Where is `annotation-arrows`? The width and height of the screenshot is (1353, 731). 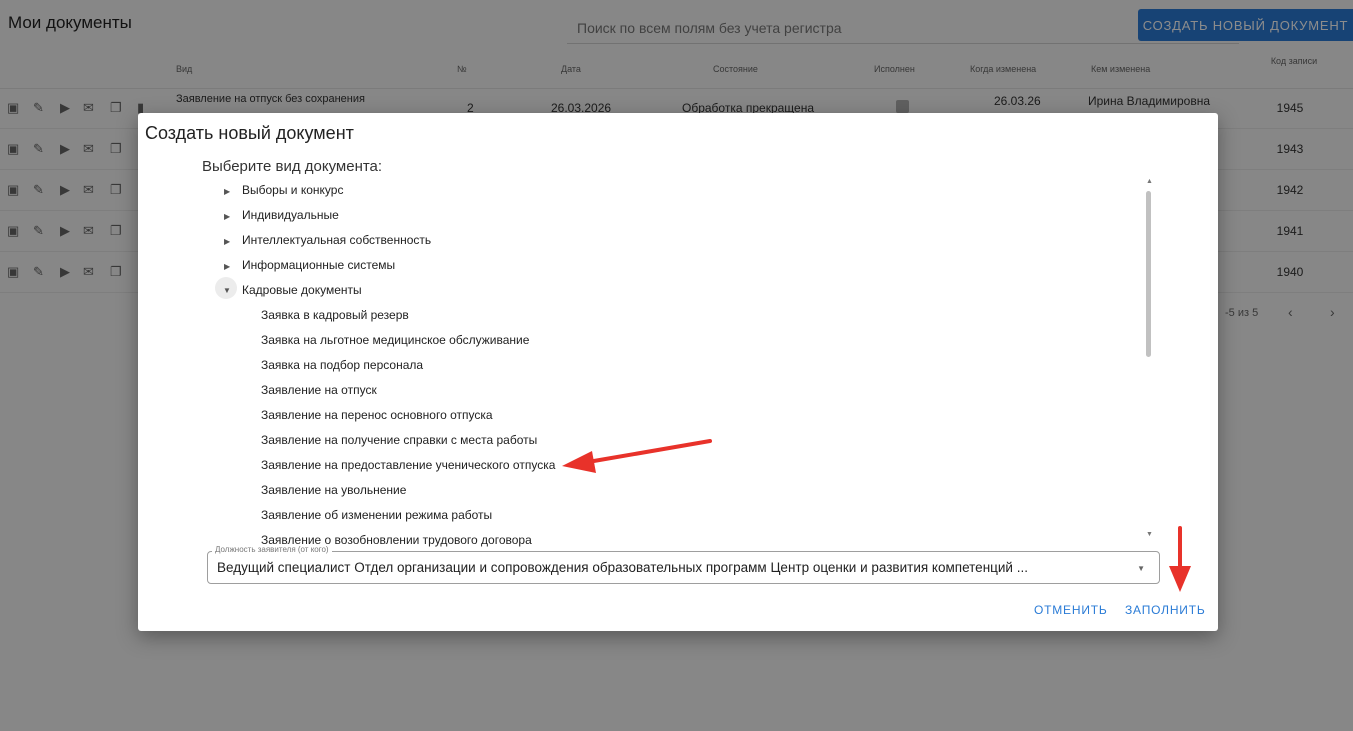
annotation-arrows is located at coordinates (876, 515).